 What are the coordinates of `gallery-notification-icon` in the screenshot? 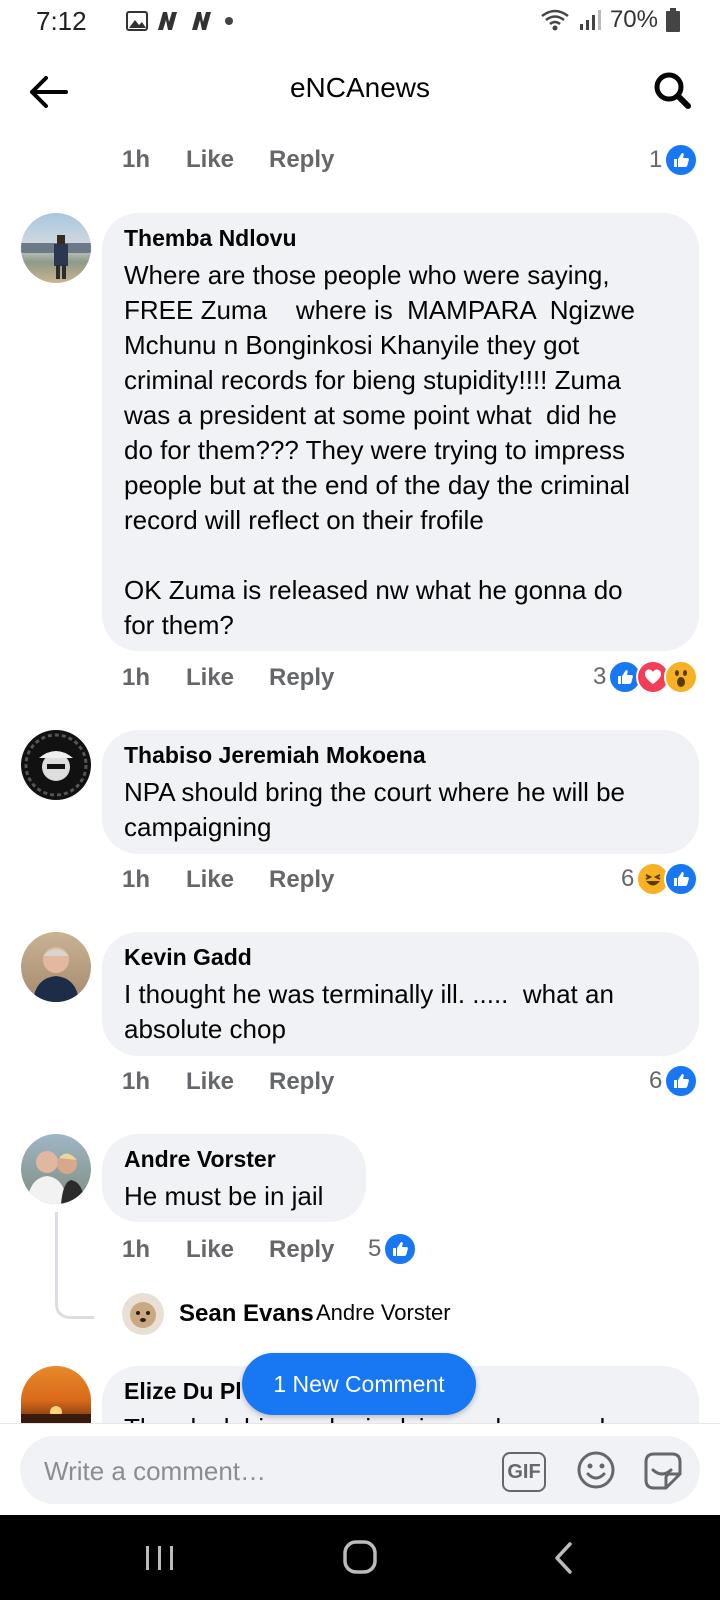 It's located at (137, 21).